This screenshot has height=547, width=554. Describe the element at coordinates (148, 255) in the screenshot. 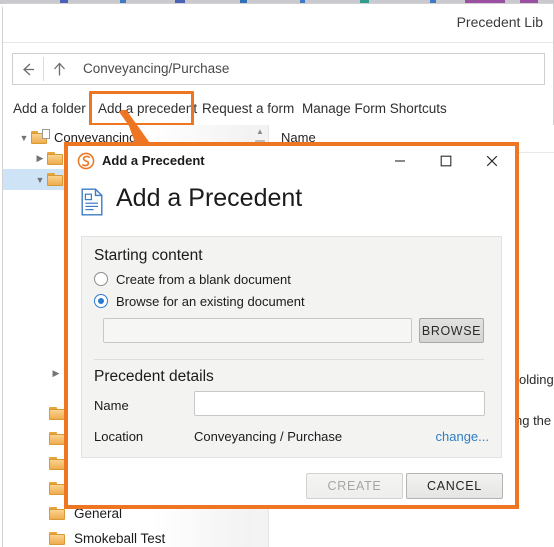

I see `starting-content-heading: Starting content` at that location.